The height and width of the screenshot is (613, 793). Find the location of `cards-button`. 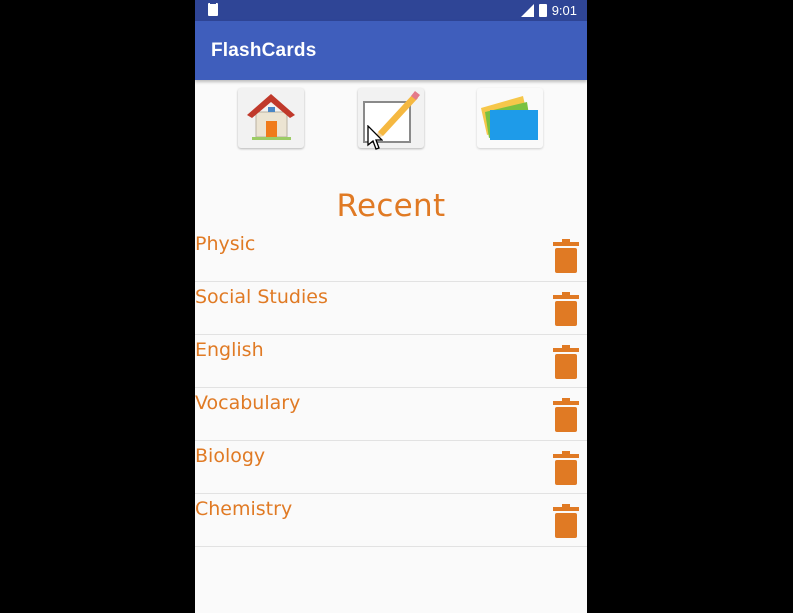

cards-button is located at coordinates (510, 118).